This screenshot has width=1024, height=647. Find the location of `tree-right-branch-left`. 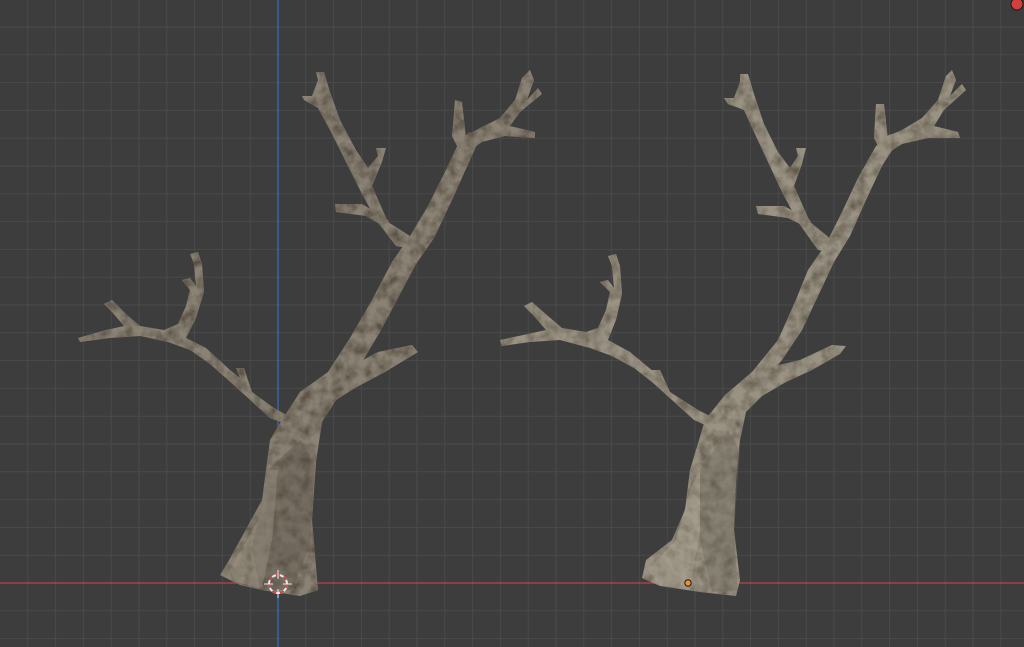

tree-right-branch-left is located at coordinates (609, 341).